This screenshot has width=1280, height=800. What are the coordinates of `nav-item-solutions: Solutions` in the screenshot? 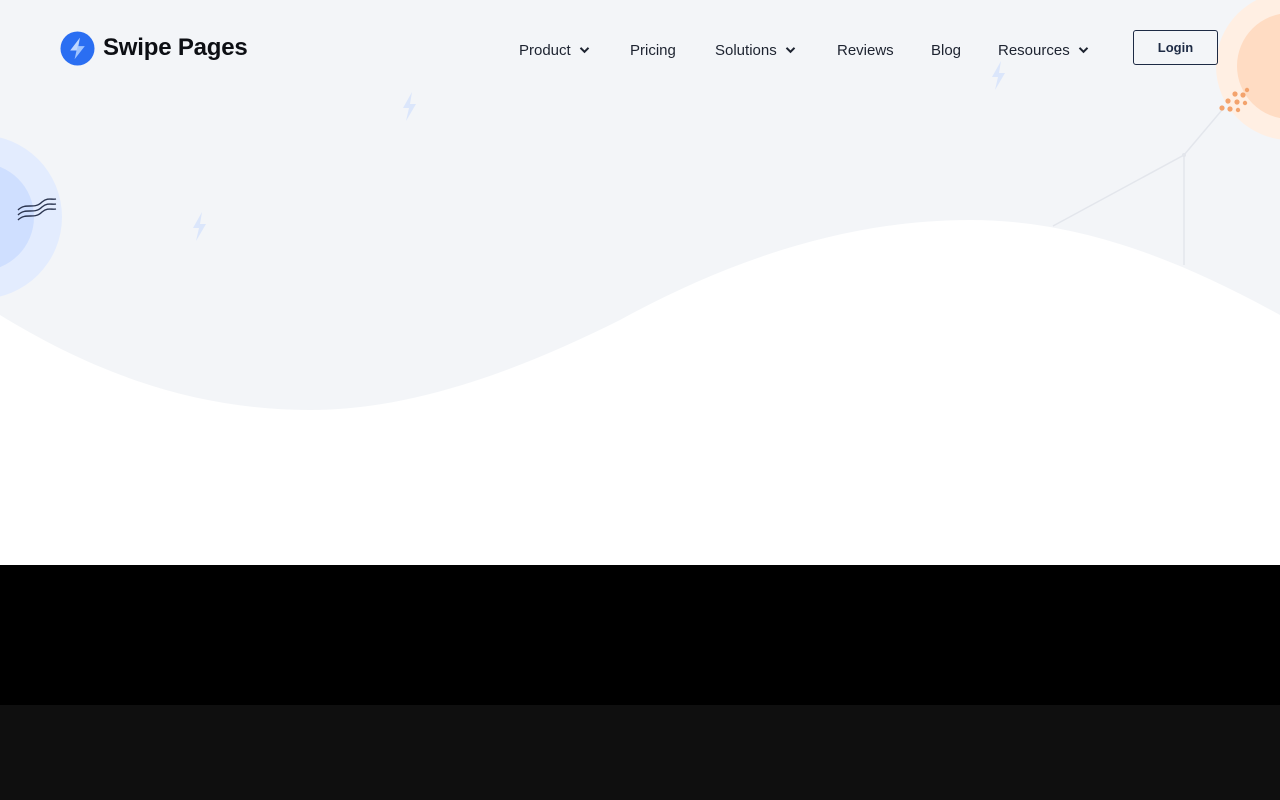 It's located at (755, 50).